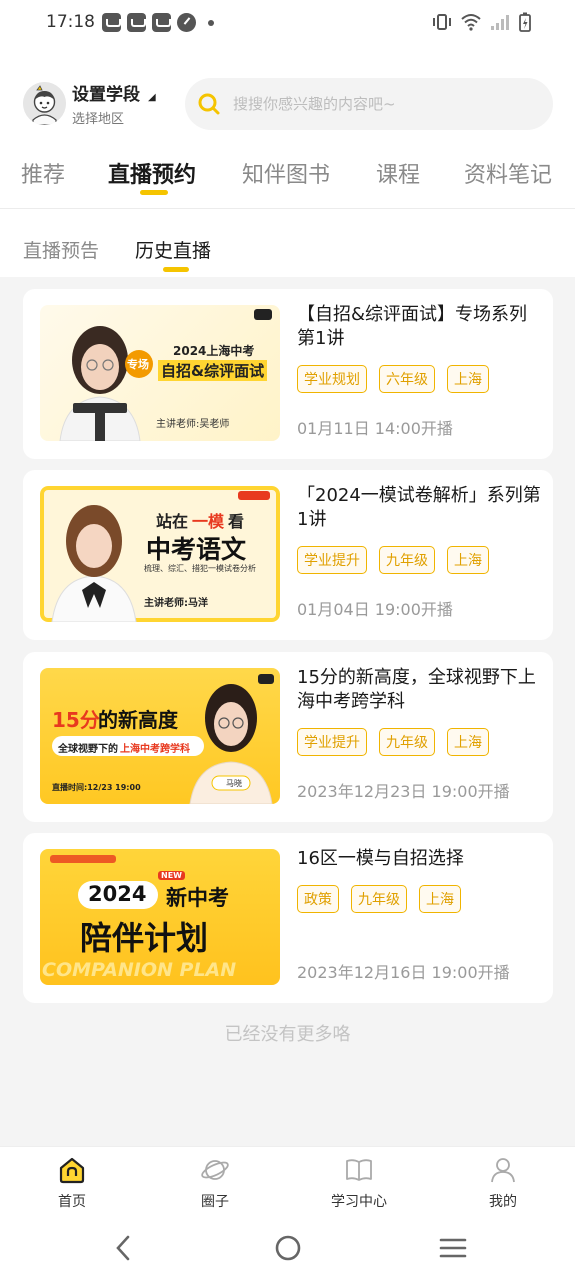  What do you see at coordinates (94, 563) in the screenshot?
I see `teacher-photo` at bounding box center [94, 563].